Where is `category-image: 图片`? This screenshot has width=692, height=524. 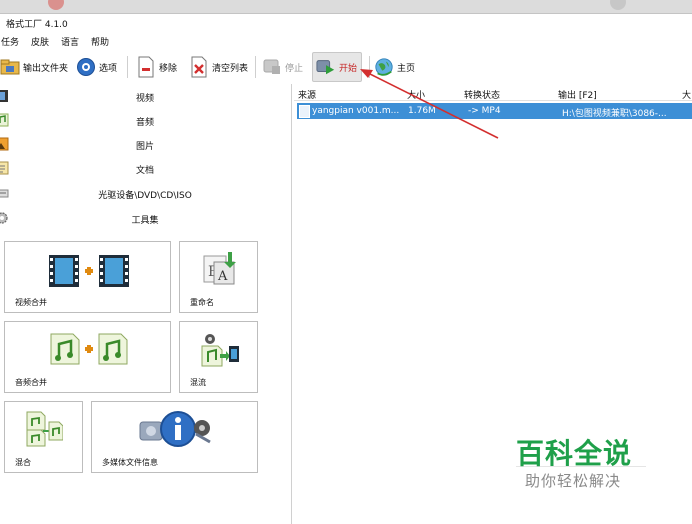 category-image: 图片 is located at coordinates (145, 145).